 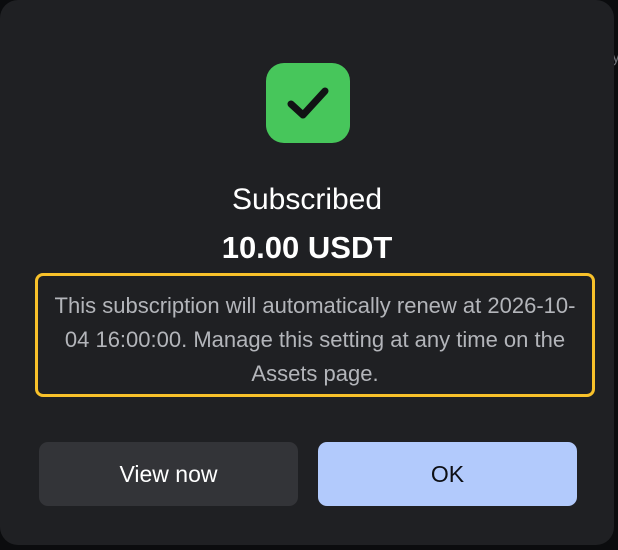 I want to click on success-badge, so click(x=308, y=103).